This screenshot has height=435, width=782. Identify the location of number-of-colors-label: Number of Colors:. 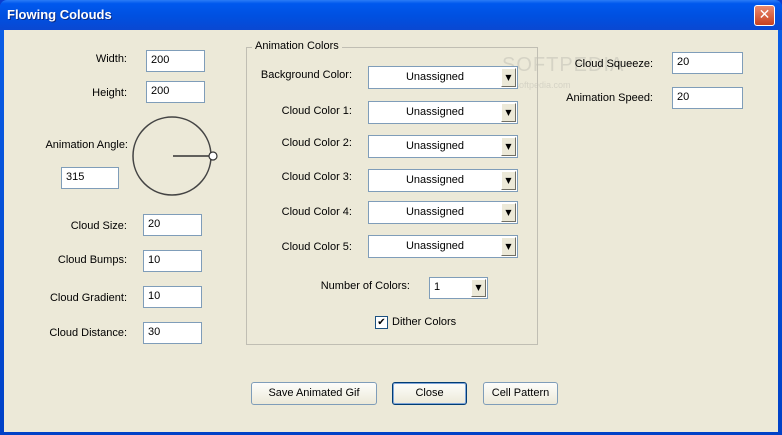
(365, 286).